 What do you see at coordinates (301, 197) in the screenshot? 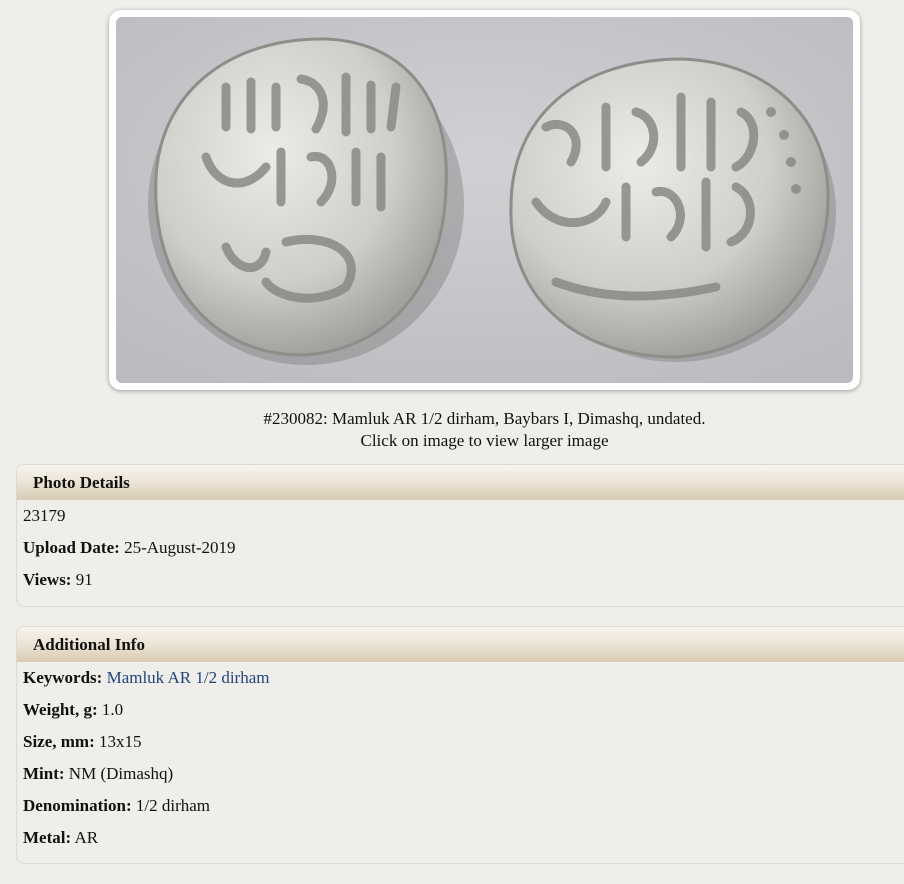
I see `coin-obverse` at bounding box center [301, 197].